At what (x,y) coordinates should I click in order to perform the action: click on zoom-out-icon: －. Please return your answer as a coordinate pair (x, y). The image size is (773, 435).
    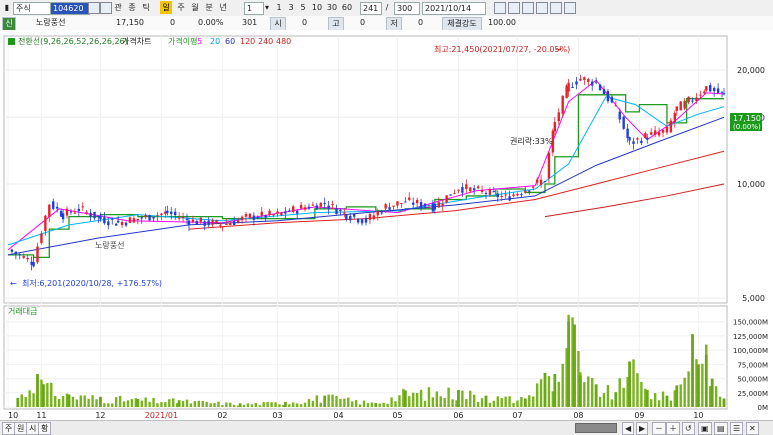
    Looking at the image, I should click on (659, 428).